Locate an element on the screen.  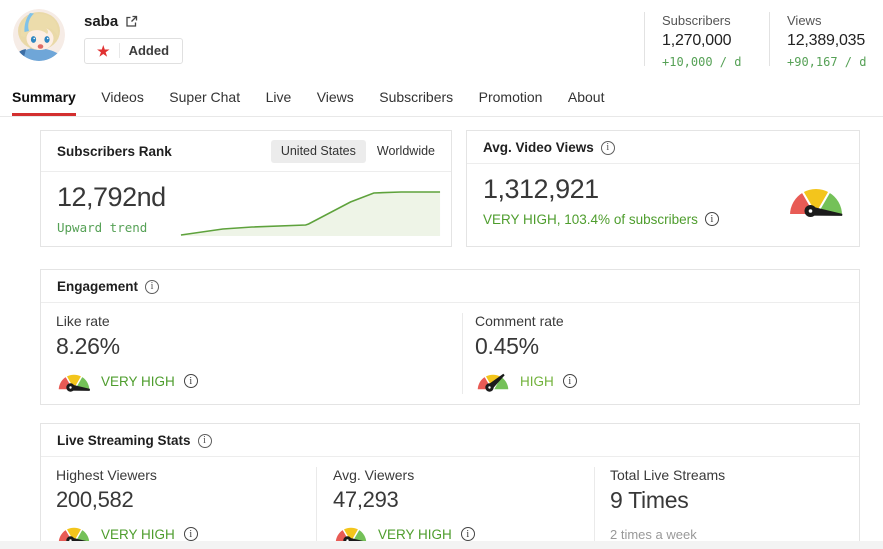
tab-summary: Summary is located at coordinates (44, 102).